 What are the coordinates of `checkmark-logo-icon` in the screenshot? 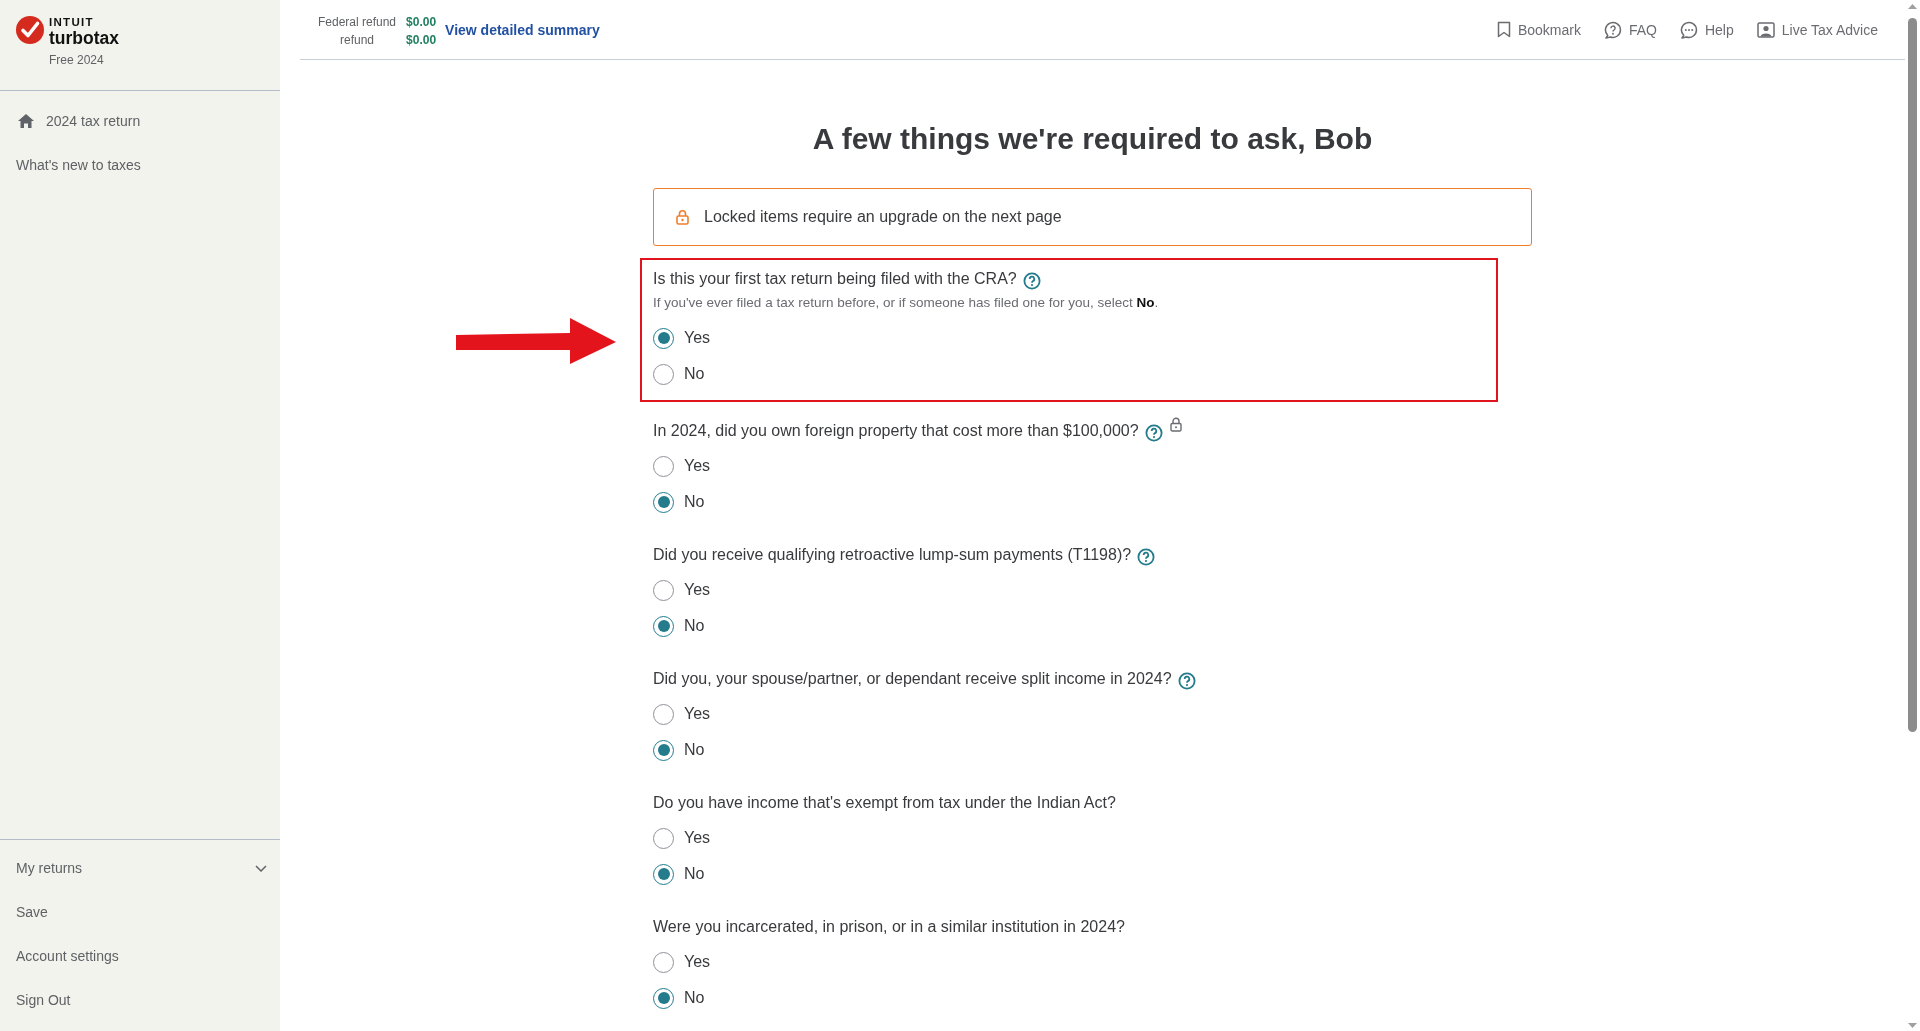 It's located at (30, 30).